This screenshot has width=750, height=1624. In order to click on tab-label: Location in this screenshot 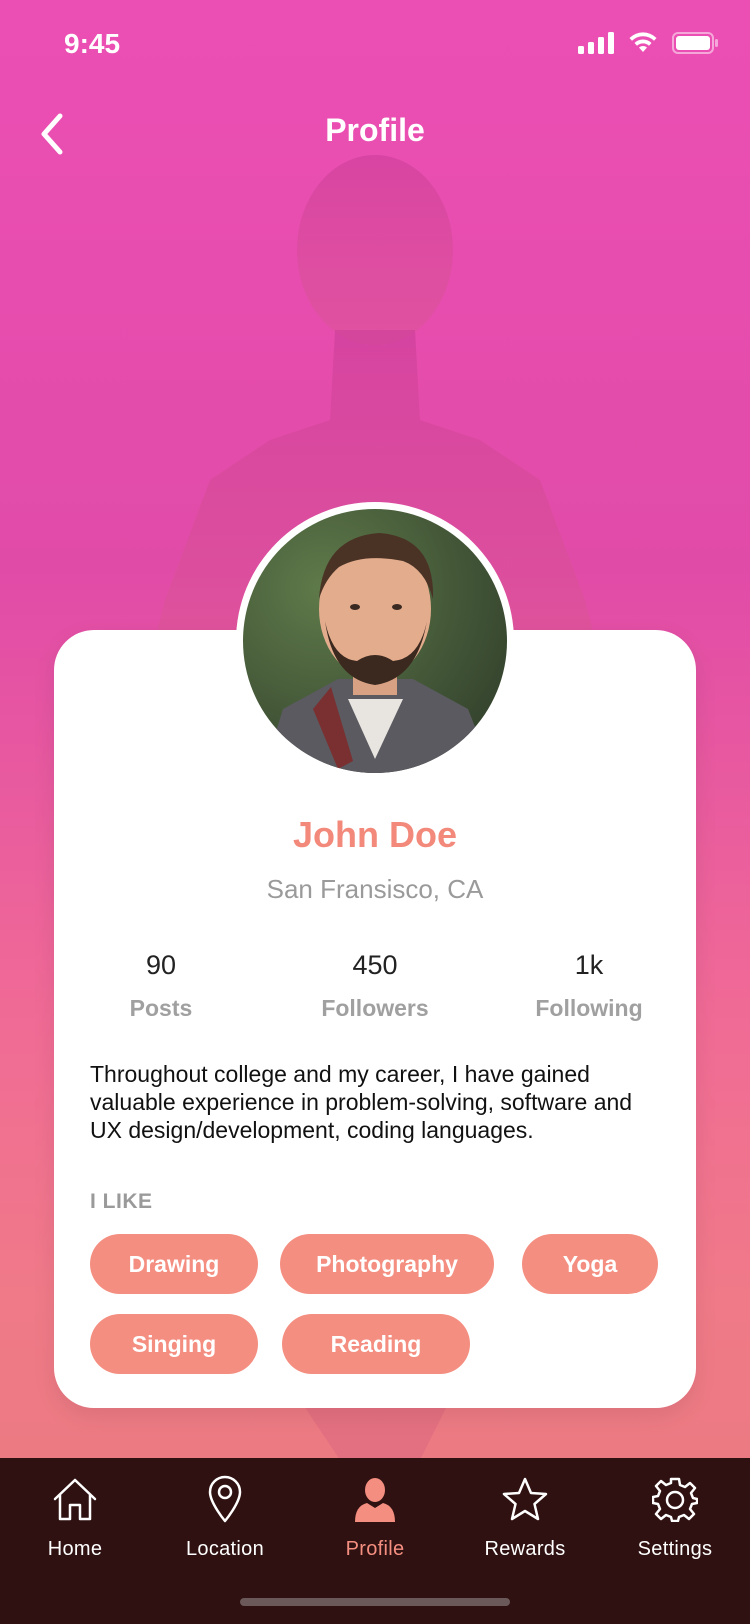, I will do `click(224, 1549)`.